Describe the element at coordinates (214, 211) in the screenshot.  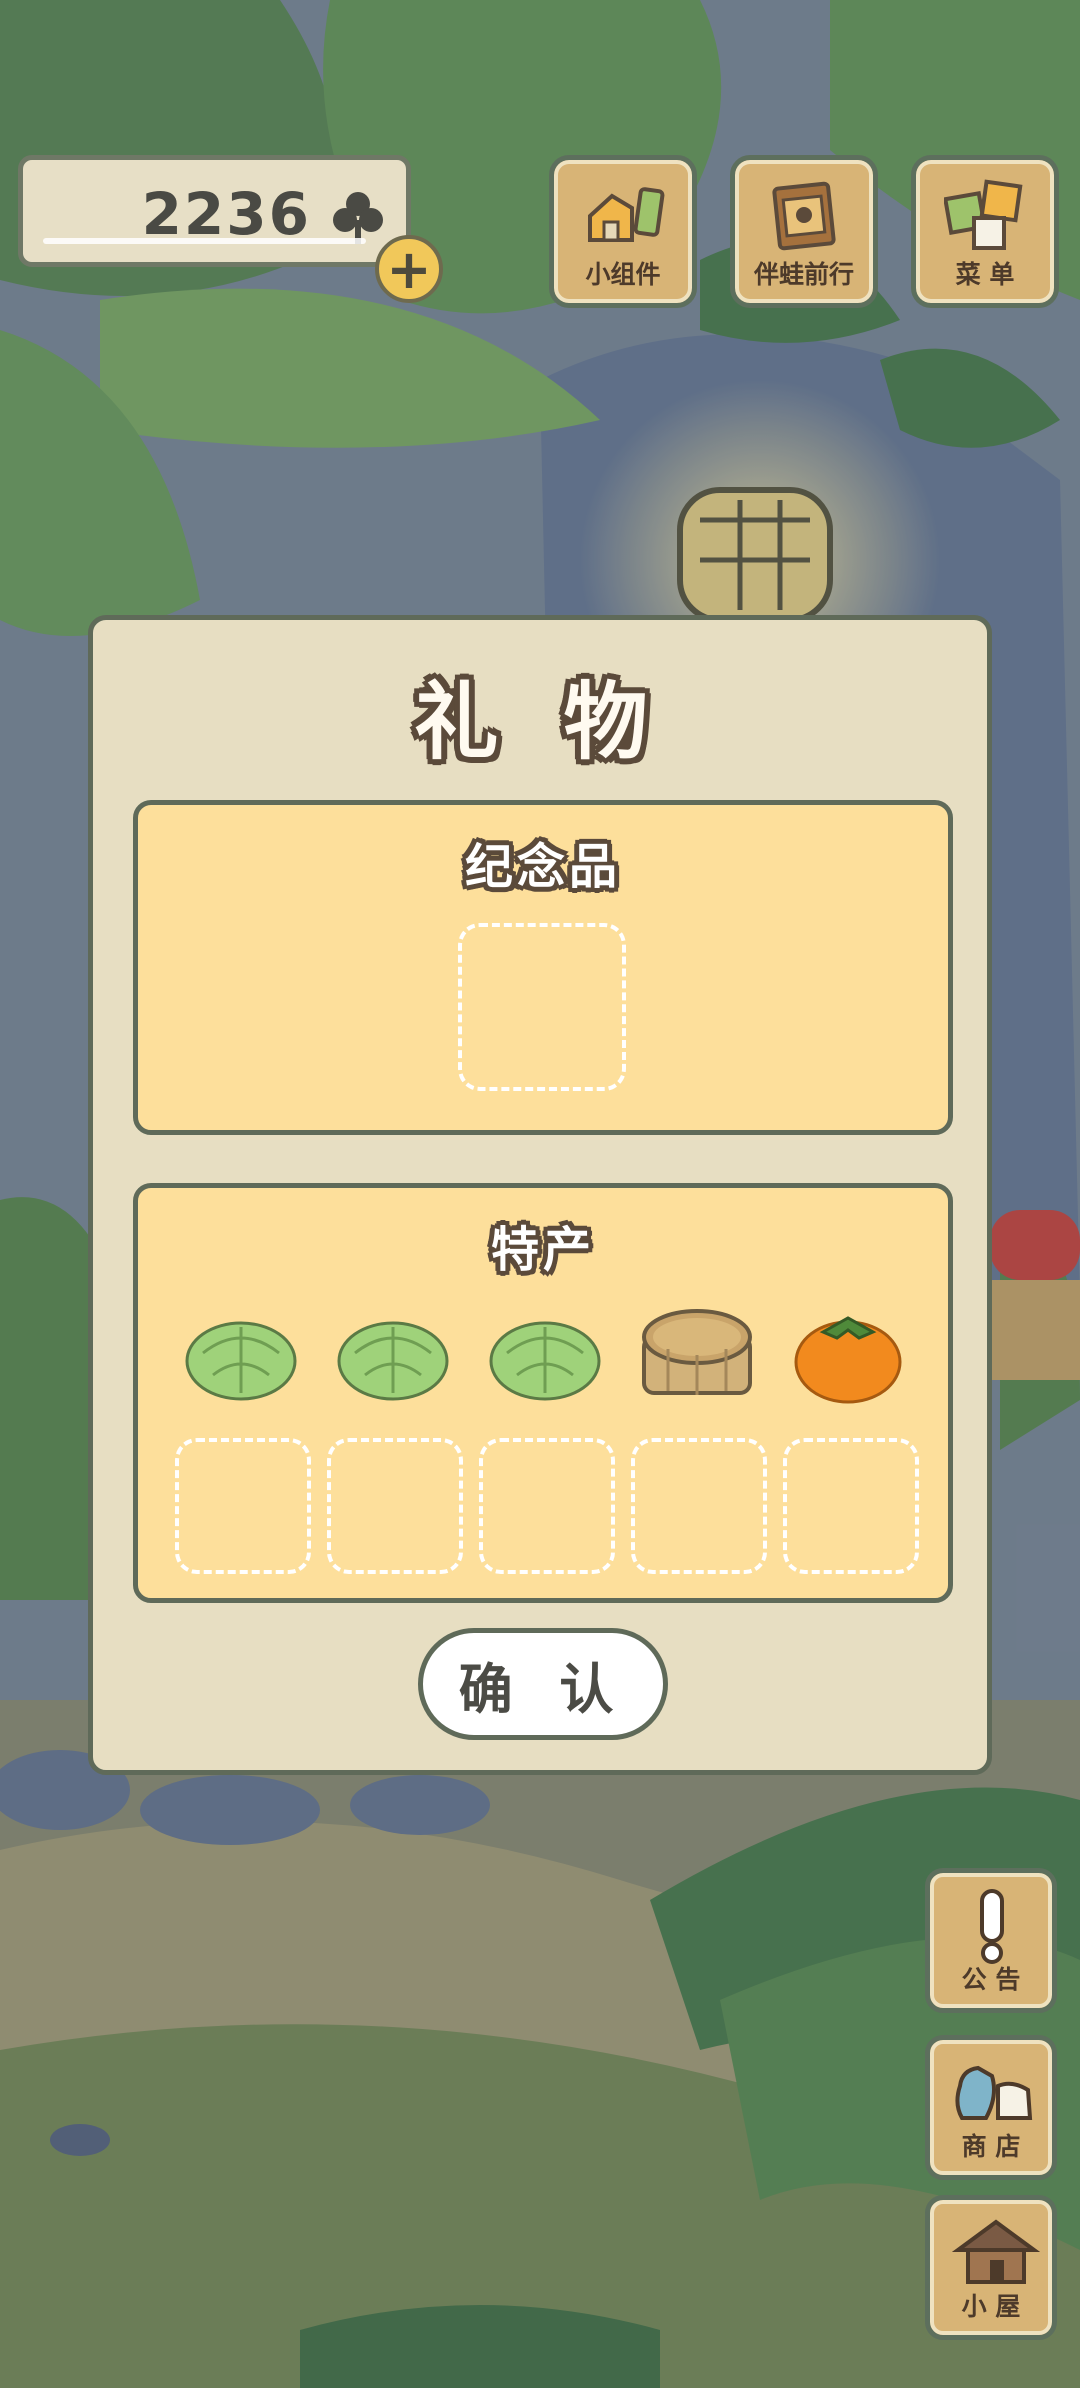
I see `clover-counter: 2236` at that location.